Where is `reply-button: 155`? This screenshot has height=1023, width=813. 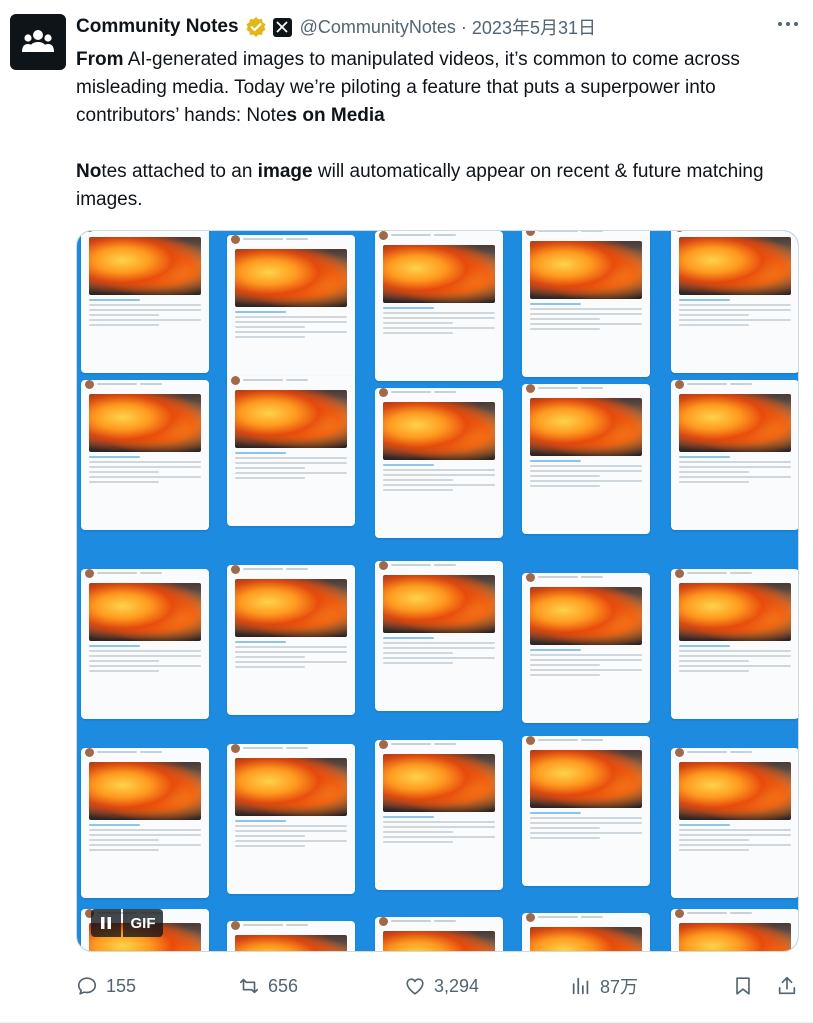
reply-button: 155 is located at coordinates (106, 986).